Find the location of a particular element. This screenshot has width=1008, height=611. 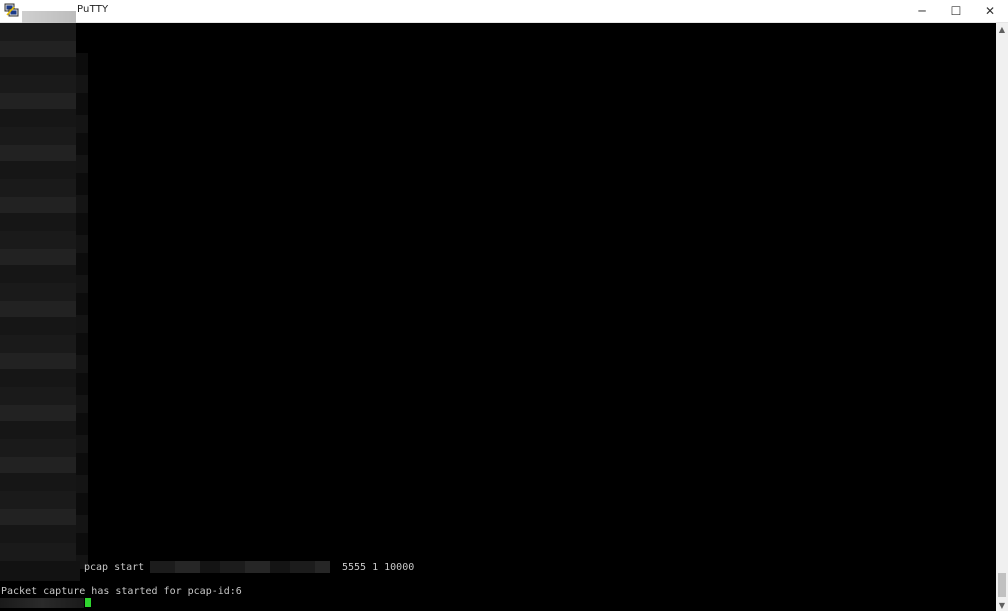

command-suffix: 5555 1 10000 is located at coordinates (378, 567).